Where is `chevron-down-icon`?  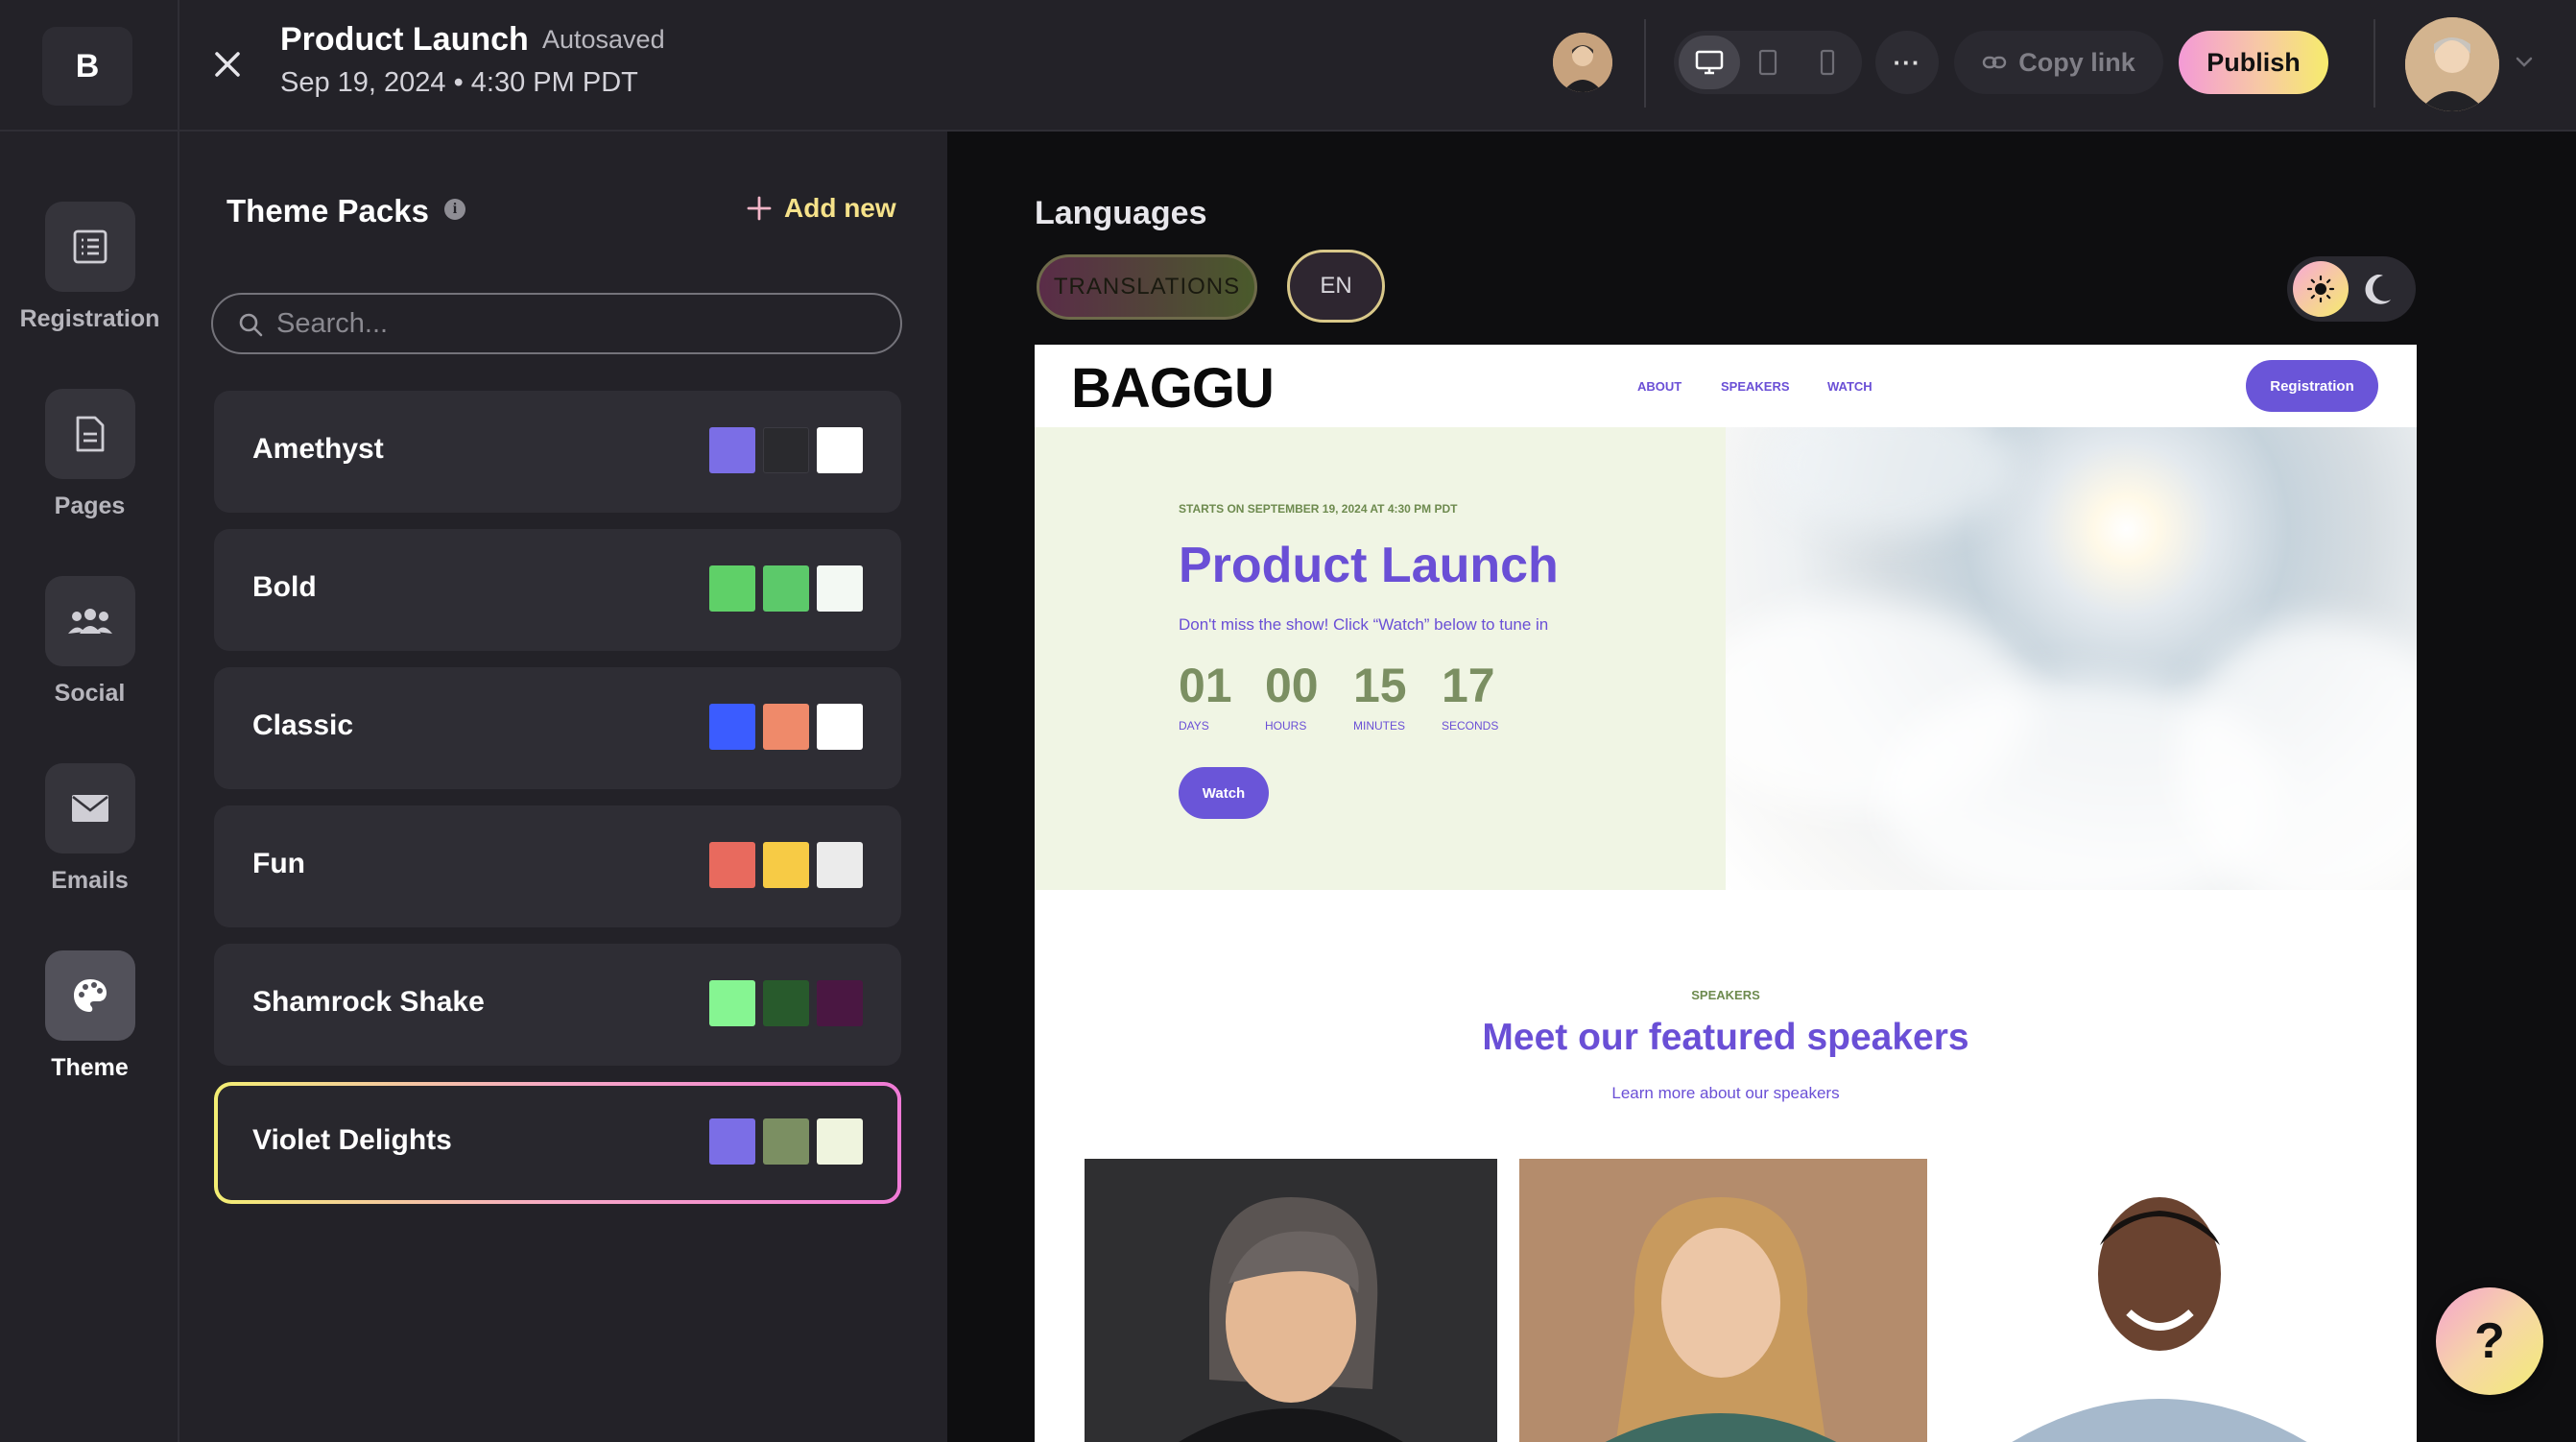 chevron-down-icon is located at coordinates (2524, 61).